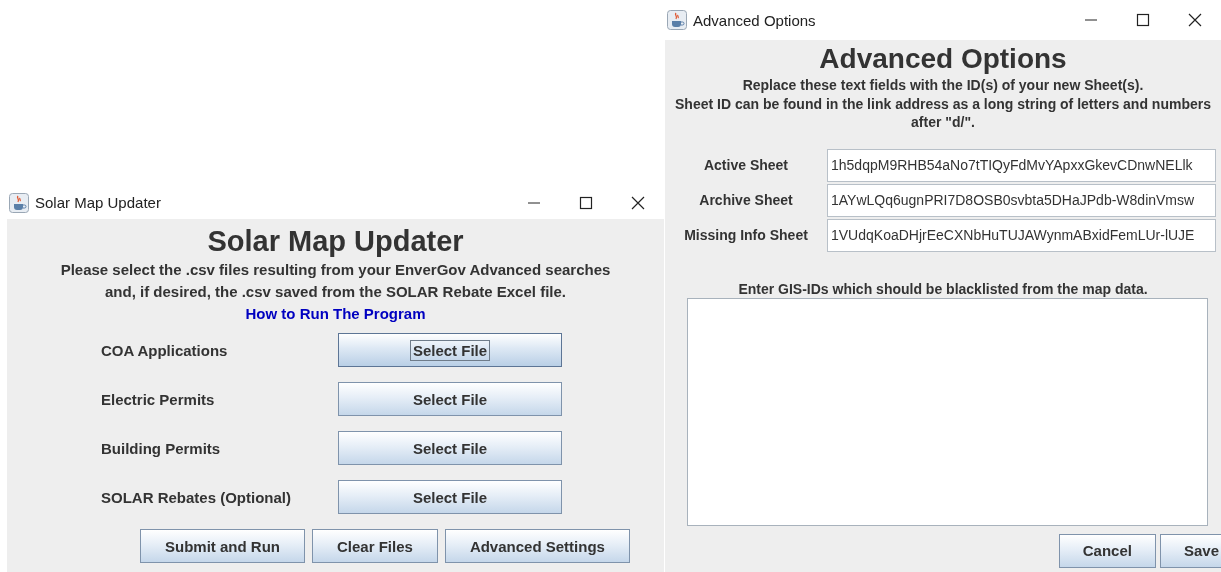  Describe the element at coordinates (335, 314) in the screenshot. I see `help-link: How to Run The Program` at that location.